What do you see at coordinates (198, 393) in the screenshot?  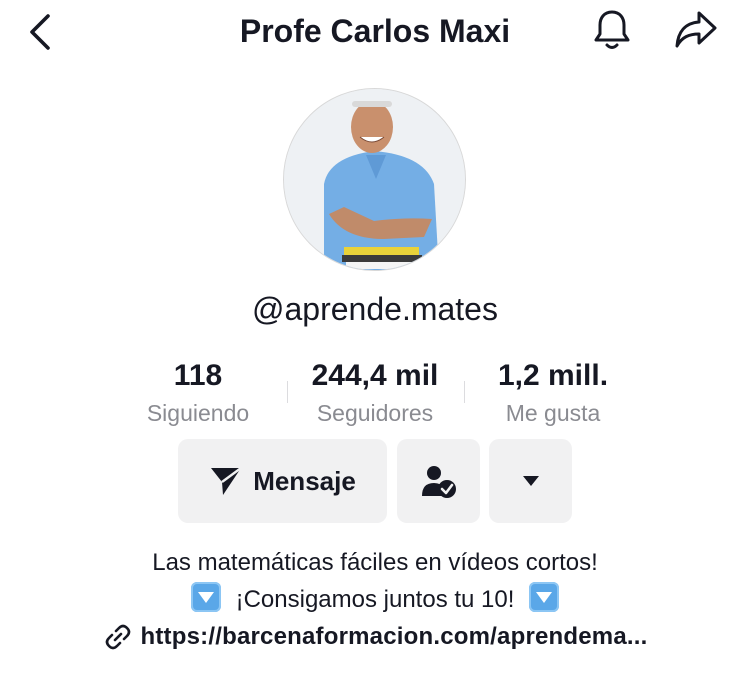 I see `stat-following: 118 Siguiendo` at bounding box center [198, 393].